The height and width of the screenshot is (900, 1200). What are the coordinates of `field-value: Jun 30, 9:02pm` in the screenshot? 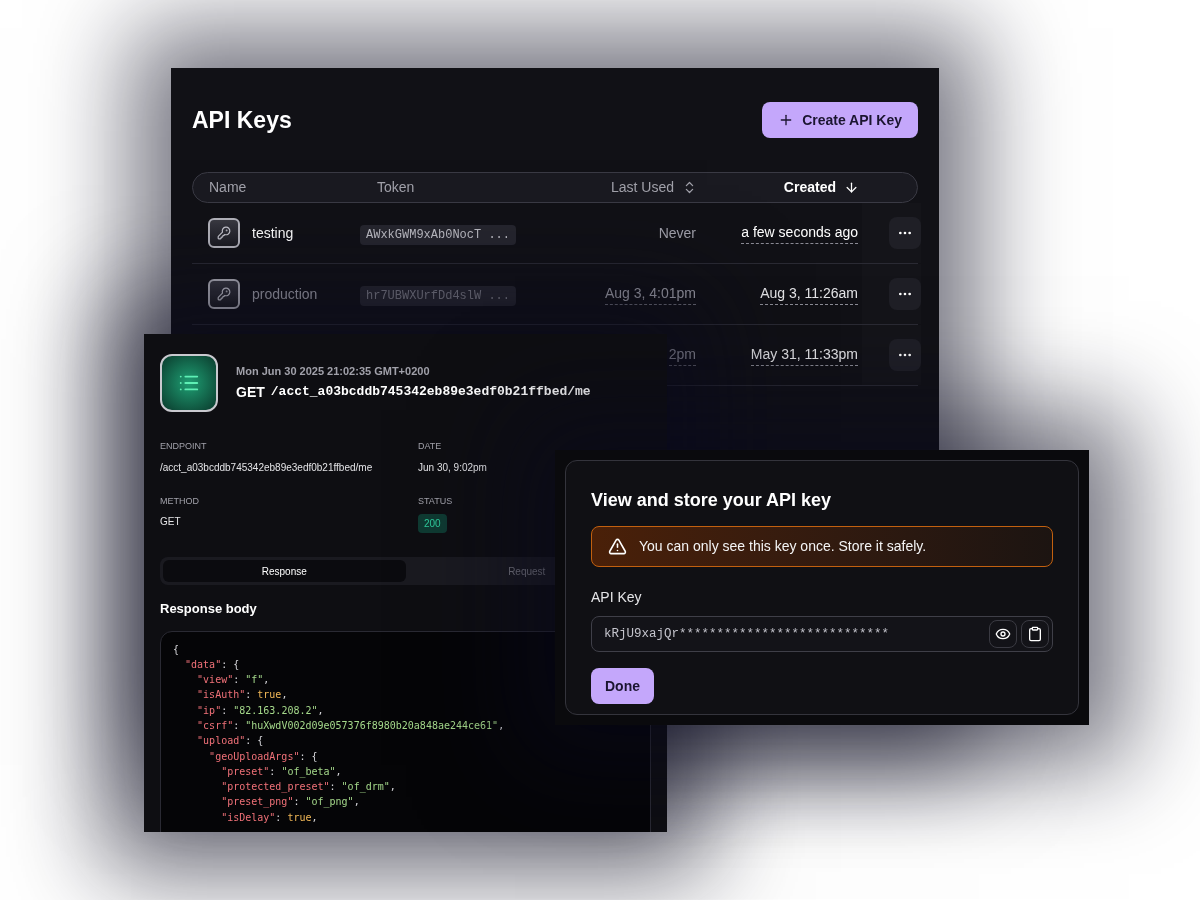 It's located at (452, 467).